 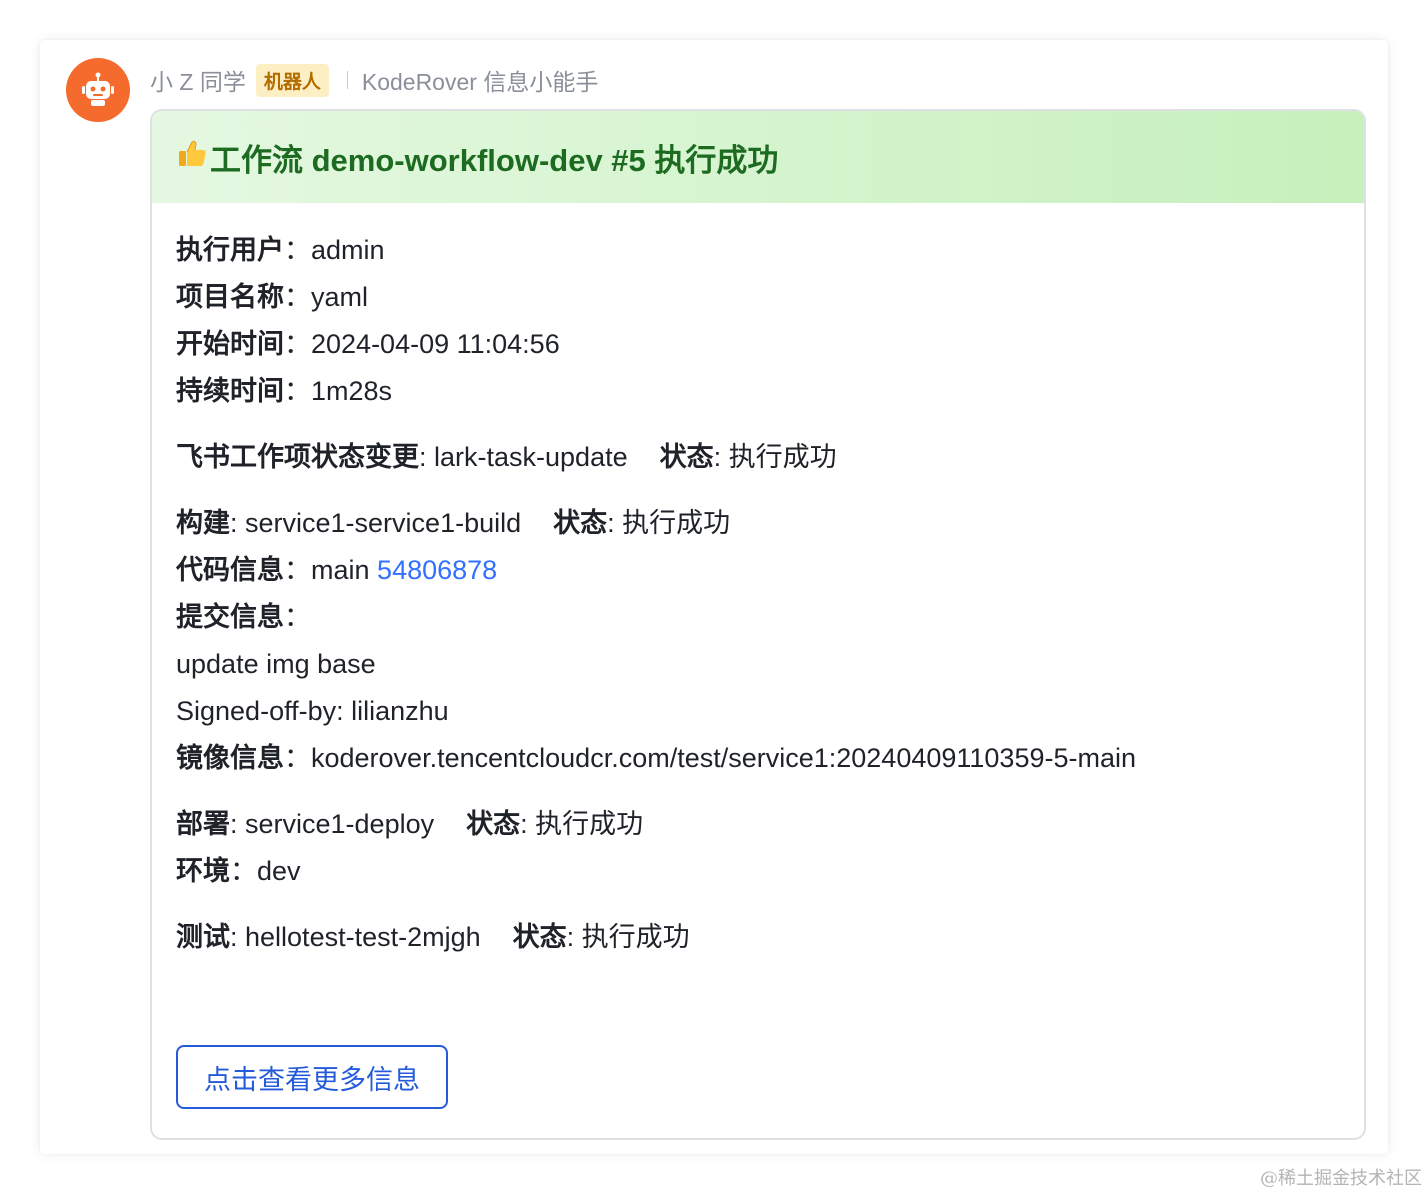 I want to click on commit-msg-line: update img base, so click(x=276, y=664).